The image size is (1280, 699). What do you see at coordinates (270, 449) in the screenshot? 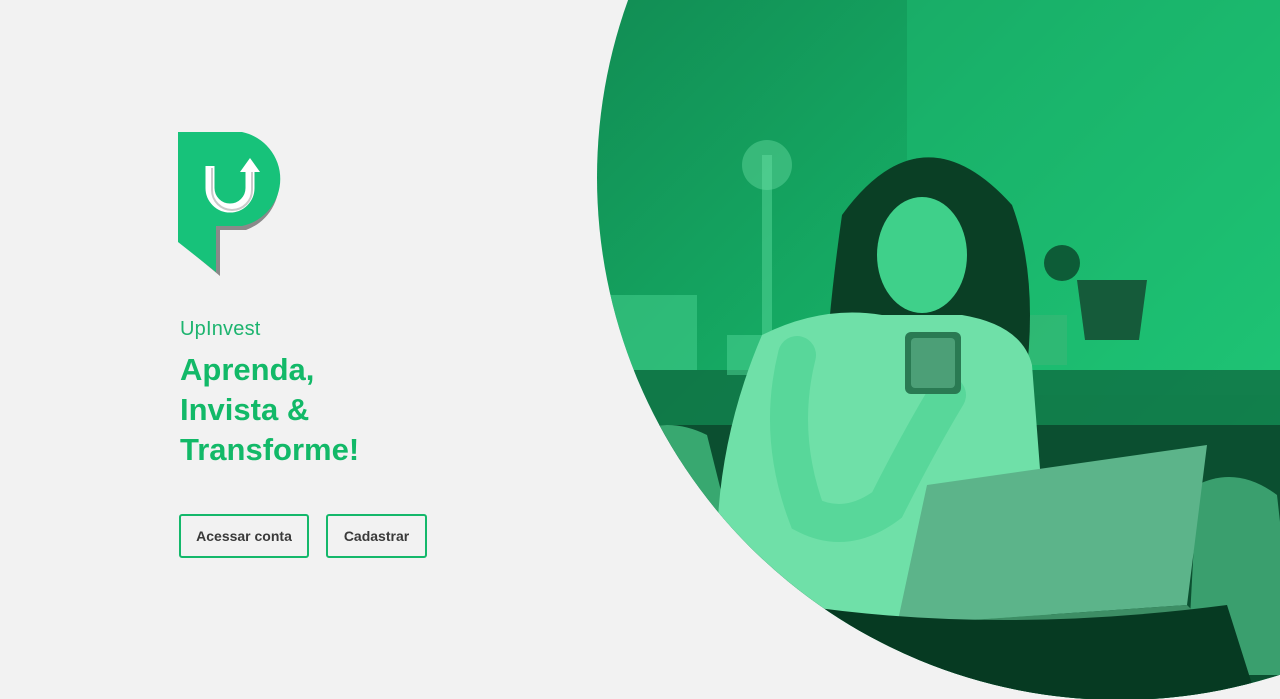
I see `headline-line-3: Transforme!` at bounding box center [270, 449].